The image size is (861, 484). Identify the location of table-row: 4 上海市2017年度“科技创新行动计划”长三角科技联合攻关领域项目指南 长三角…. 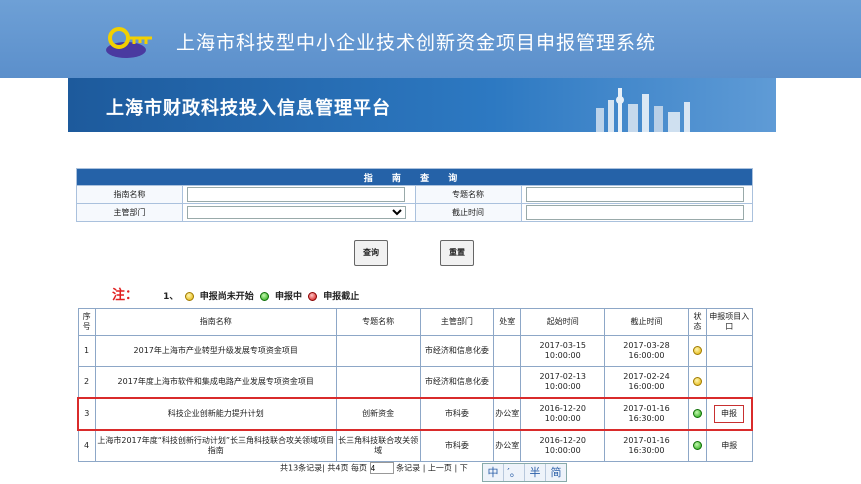
(415, 445).